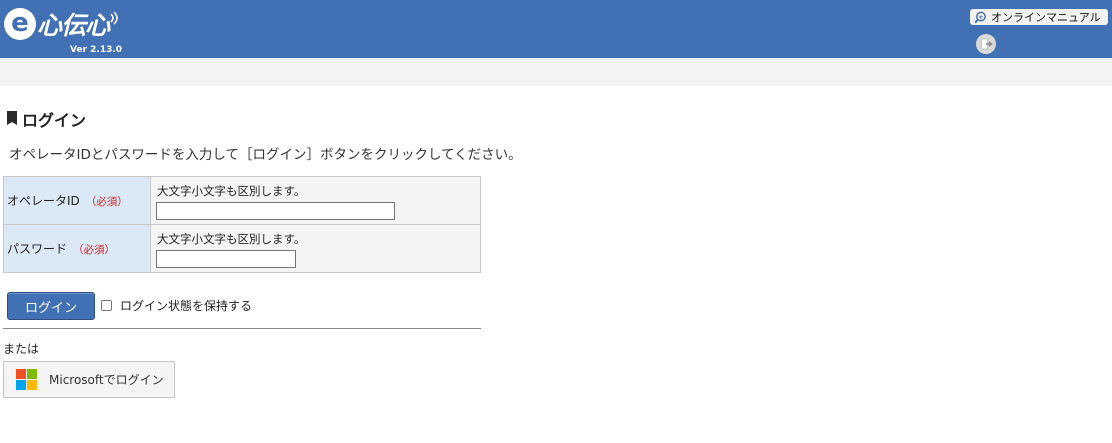 This screenshot has height=443, width=1112. I want to click on microsoft-login-label: Microsoftでログイン, so click(106, 380).